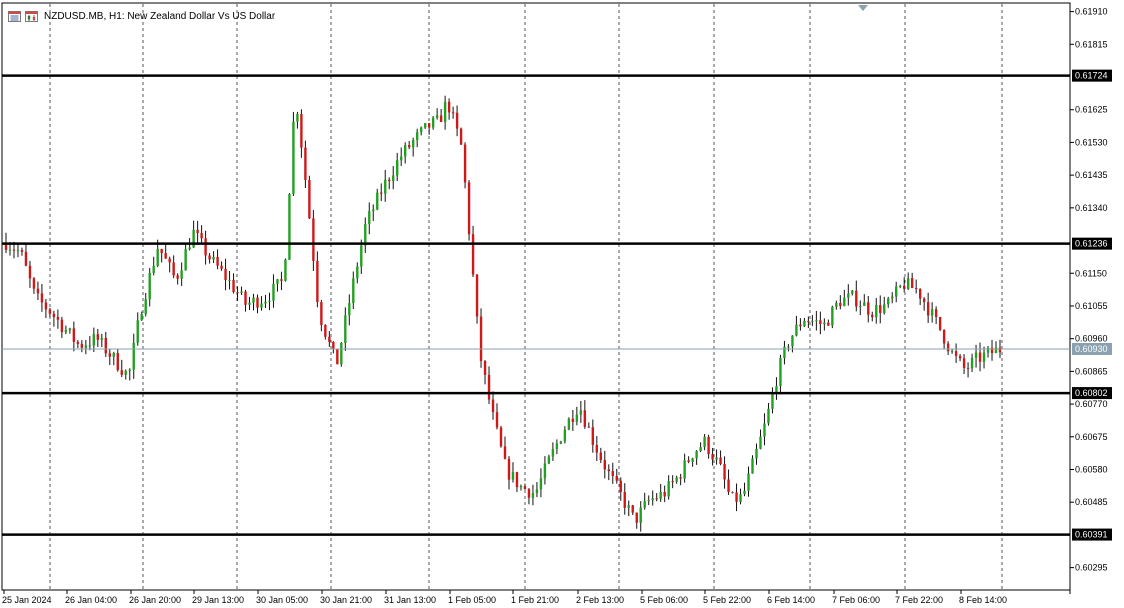 This screenshot has width=1124, height=608. What do you see at coordinates (14, 16) in the screenshot?
I see `chart-list-icon` at bounding box center [14, 16].